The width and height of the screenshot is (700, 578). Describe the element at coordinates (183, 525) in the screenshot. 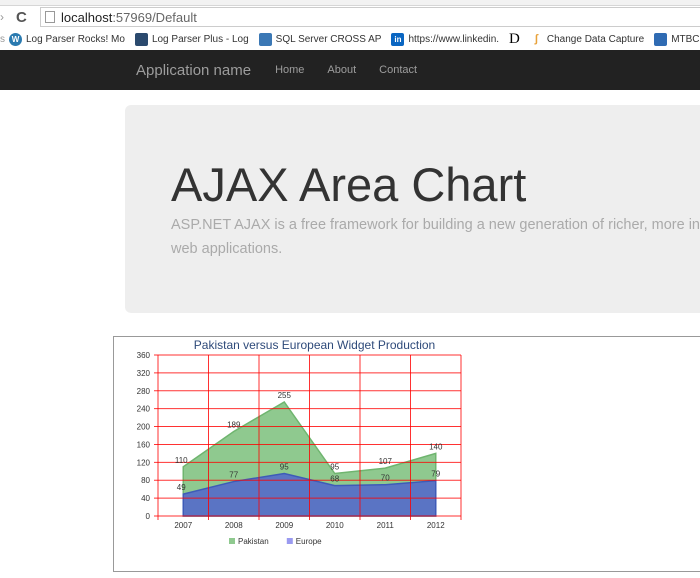

I see `x-tick-label: 2007` at that location.